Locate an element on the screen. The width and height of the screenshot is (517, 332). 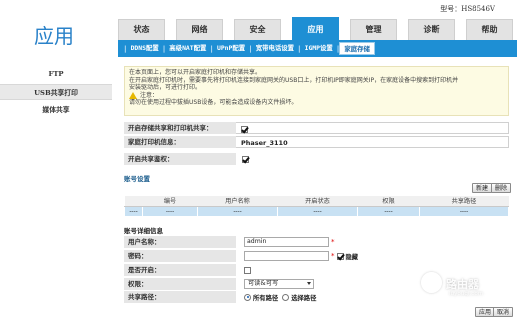
enable-auth-row: 开启共享鉴权： is located at coordinates (189, 159).